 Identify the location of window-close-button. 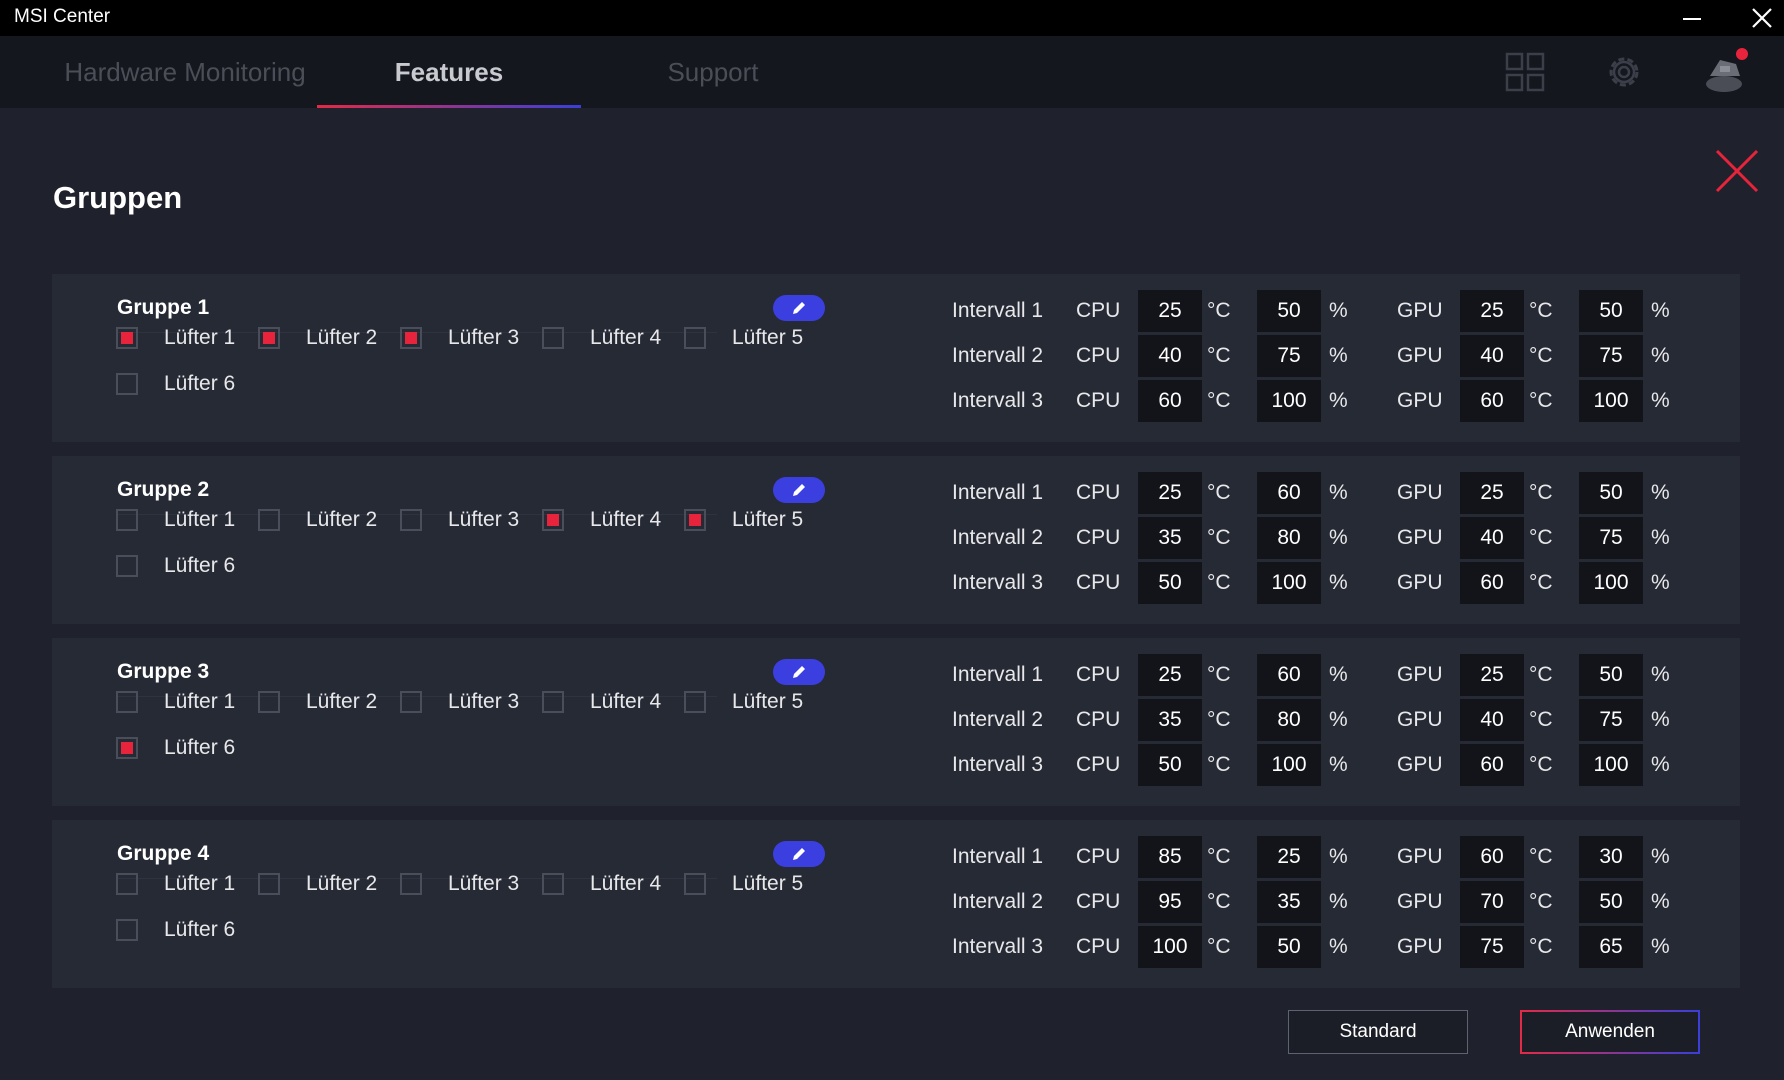
(1760, 18).